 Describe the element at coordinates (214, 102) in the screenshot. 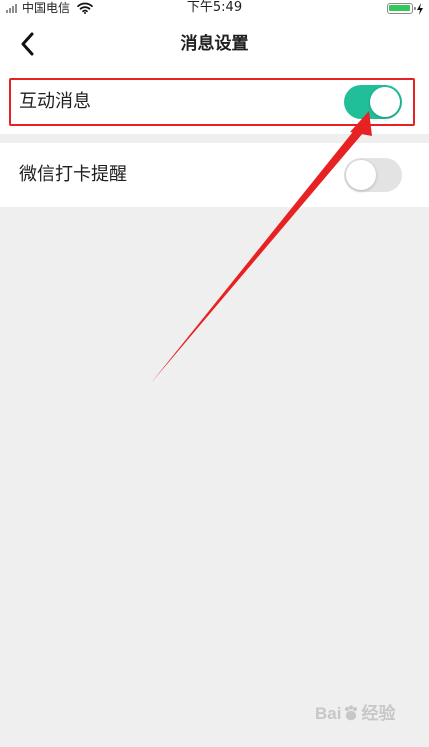

I see `setting-row-interactive-message: 互动消息` at that location.